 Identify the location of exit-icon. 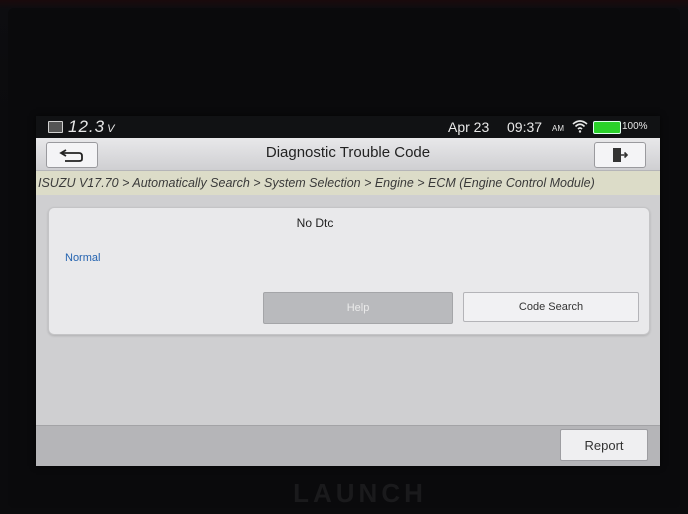
(621, 155).